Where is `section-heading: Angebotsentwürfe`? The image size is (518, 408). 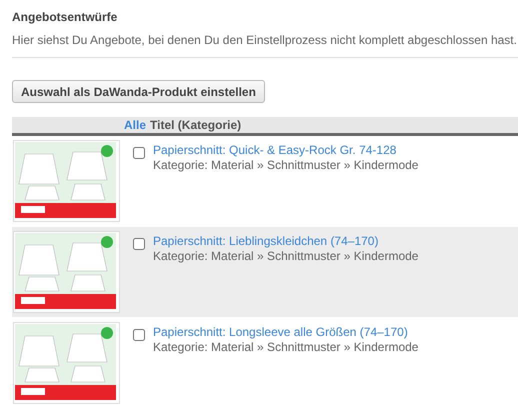
section-heading: Angebotsentwürfe is located at coordinates (65, 17).